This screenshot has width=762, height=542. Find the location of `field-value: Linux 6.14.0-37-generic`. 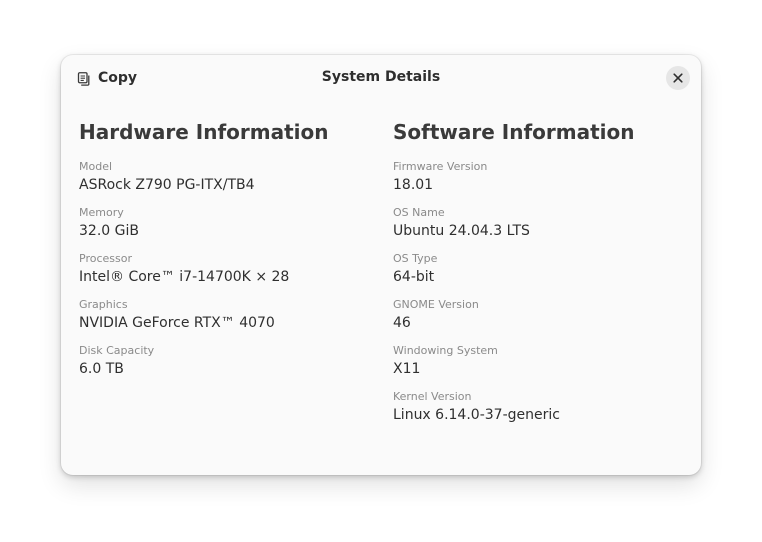

field-value: Linux 6.14.0-37-generic is located at coordinates (476, 415).